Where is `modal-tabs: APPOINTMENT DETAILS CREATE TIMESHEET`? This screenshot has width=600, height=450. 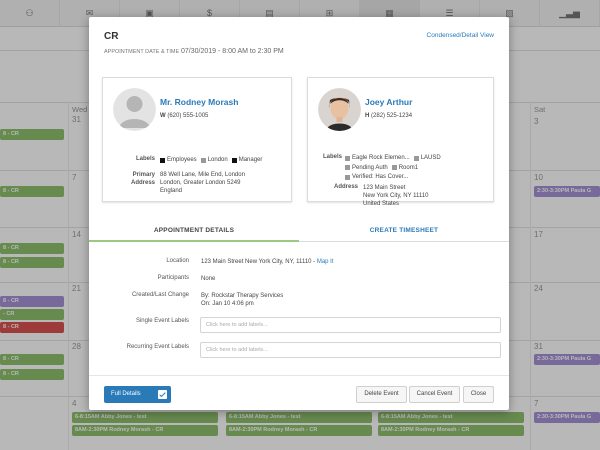
modal-tabs: APPOINTMENT DETAILS CREATE TIMESHEET is located at coordinates (299, 232).